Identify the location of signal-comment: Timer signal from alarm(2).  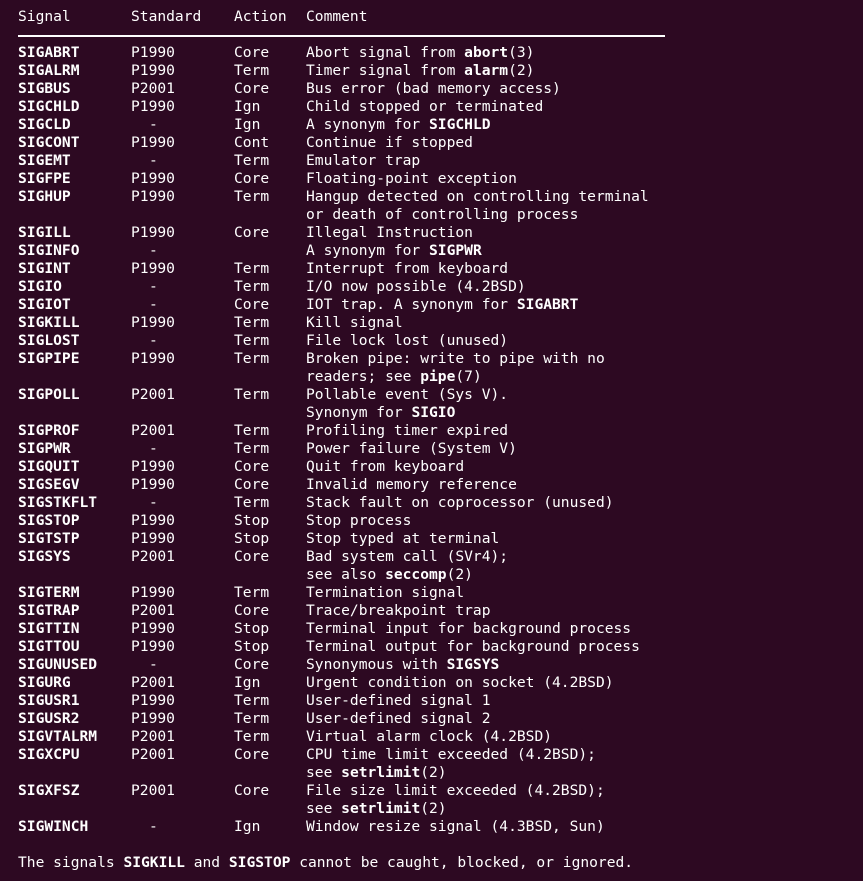
(420, 71).